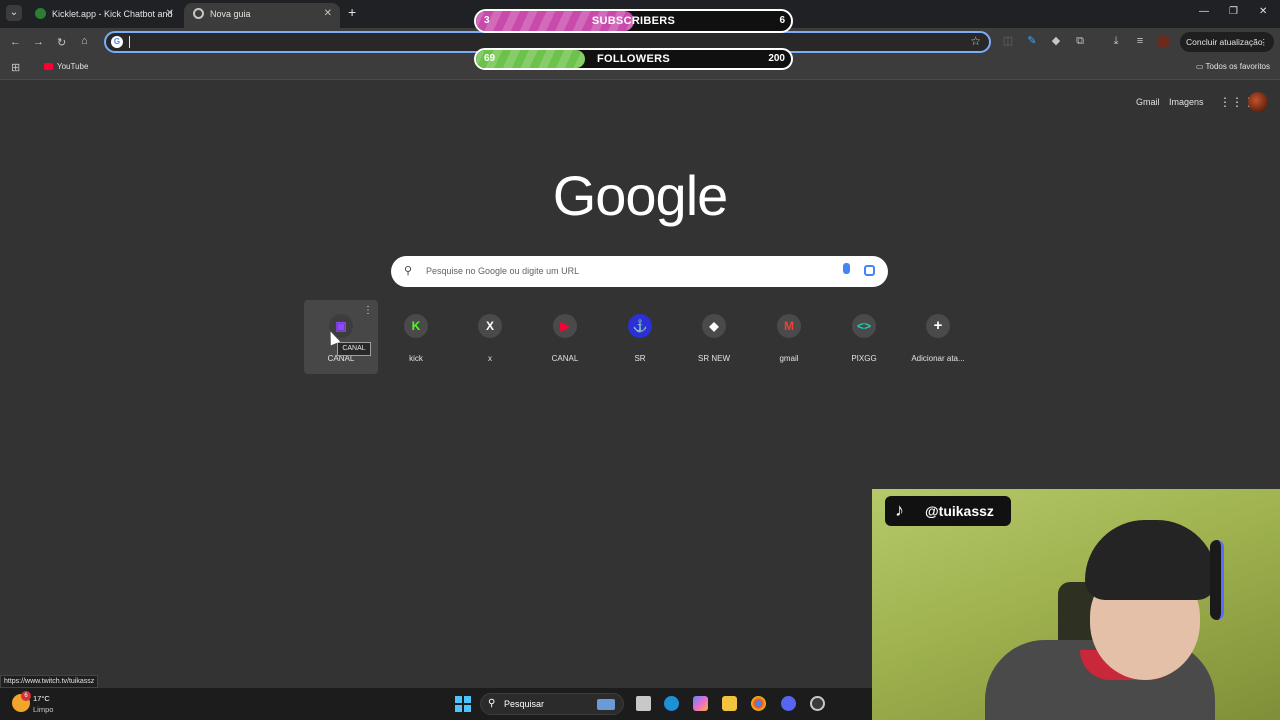 This screenshot has width=1280, height=720. Describe the element at coordinates (565, 358) in the screenshot. I see `shortcut-label: CANAL` at that location.